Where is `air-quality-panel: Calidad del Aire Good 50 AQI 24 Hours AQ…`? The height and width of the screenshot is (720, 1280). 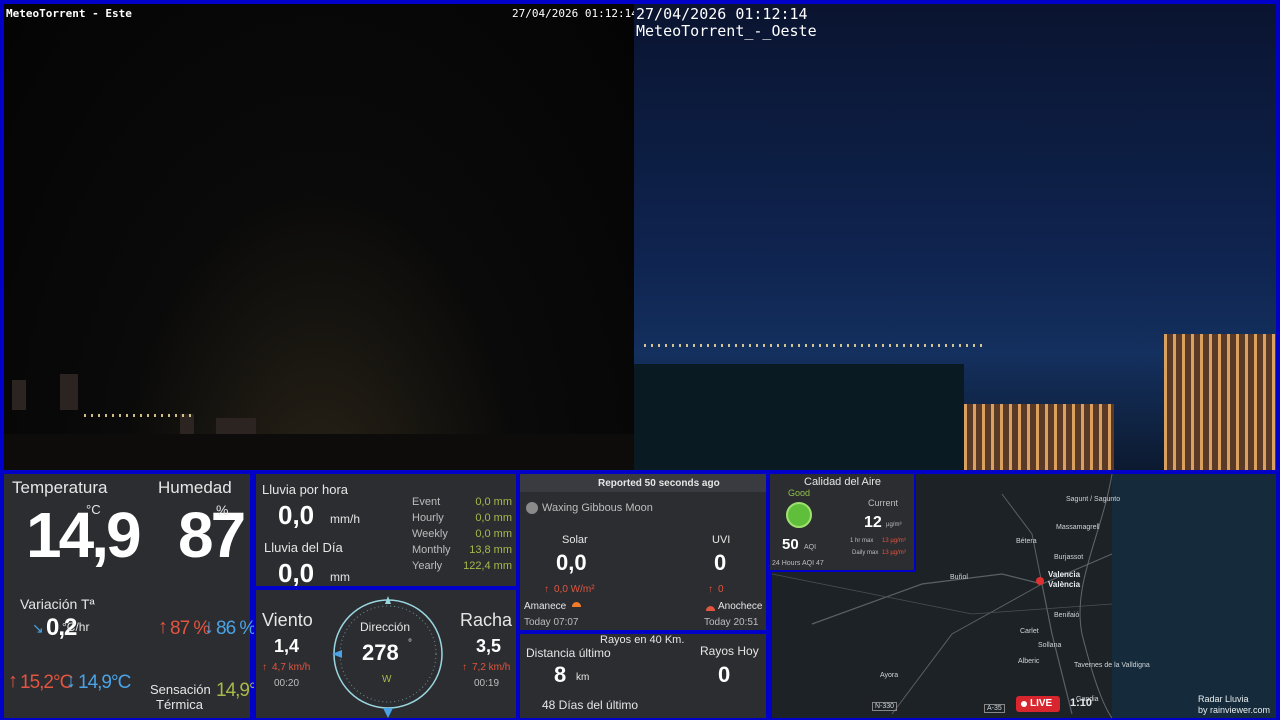
air-quality-panel: Calidad del Aire Good 50 AQI 24 Hours AQ… is located at coordinates (842, 522).